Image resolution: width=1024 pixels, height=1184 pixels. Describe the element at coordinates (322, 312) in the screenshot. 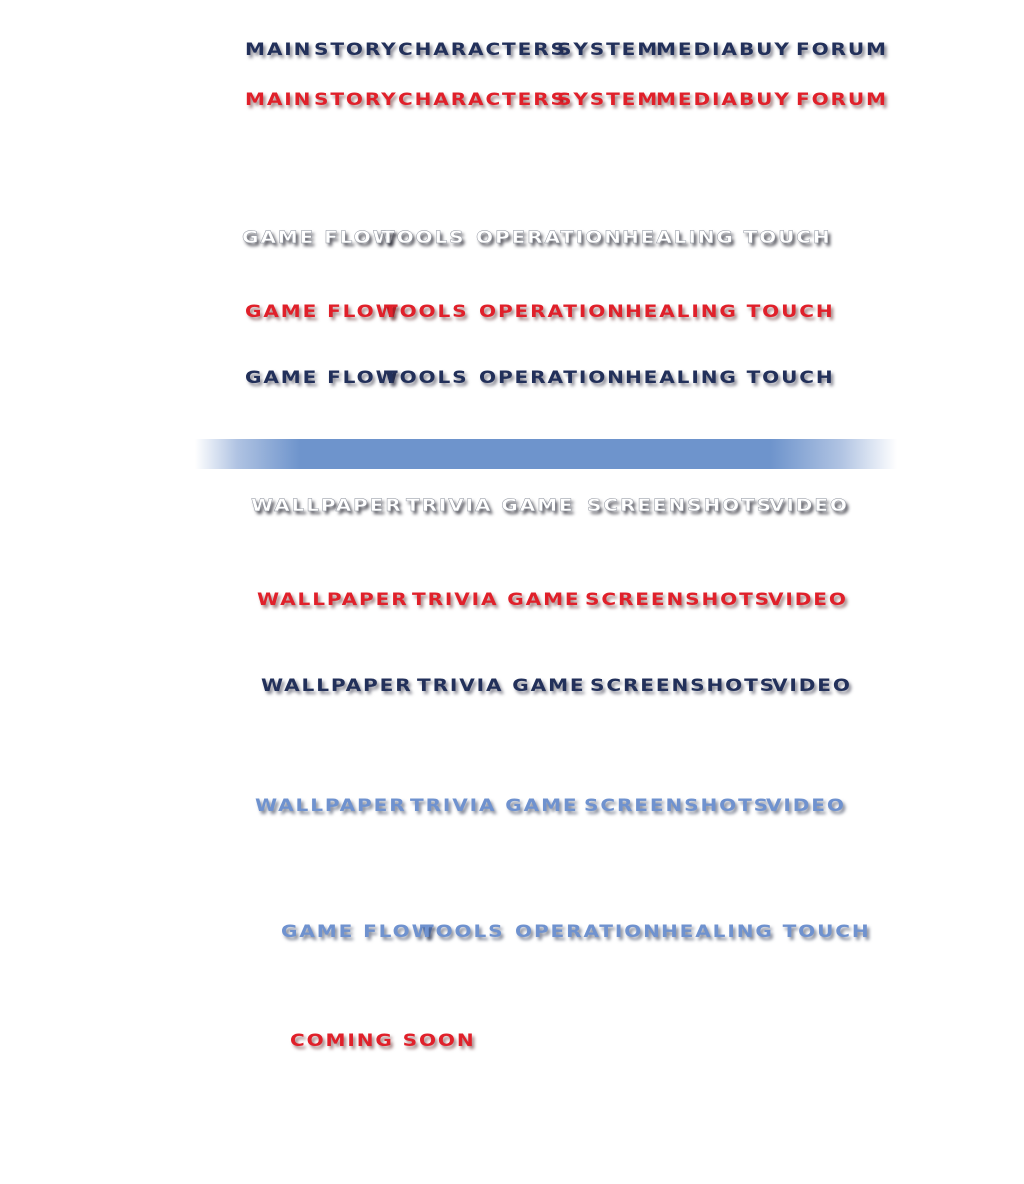

I see `subnav-game-flow-button-hover: GAME FLOW` at that location.